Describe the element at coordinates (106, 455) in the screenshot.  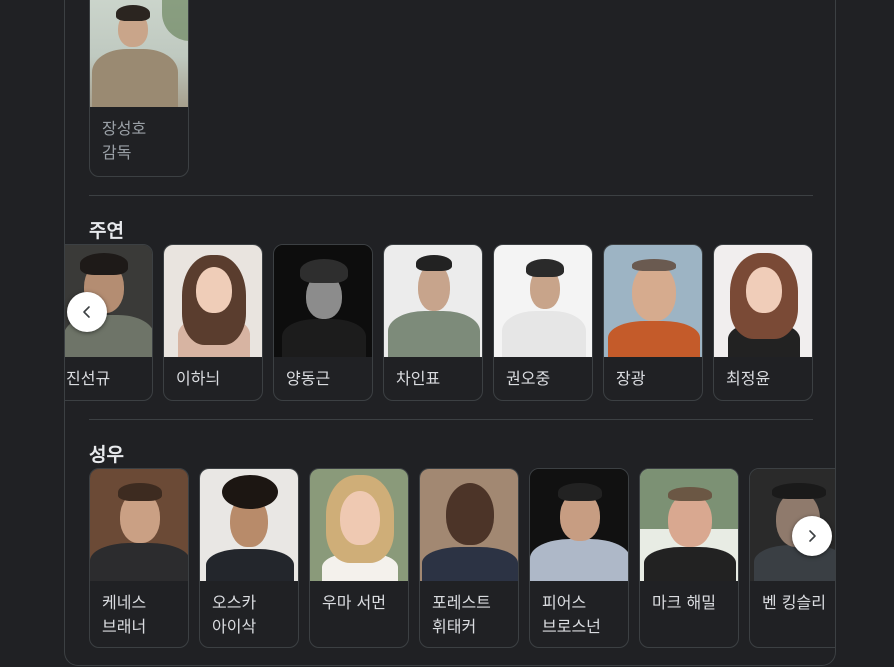
I see `voice-section-title: 성우` at that location.